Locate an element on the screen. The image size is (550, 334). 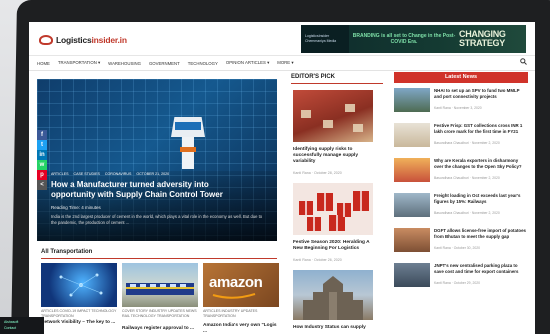
facebook-icon: f is located at coordinates (42, 135).